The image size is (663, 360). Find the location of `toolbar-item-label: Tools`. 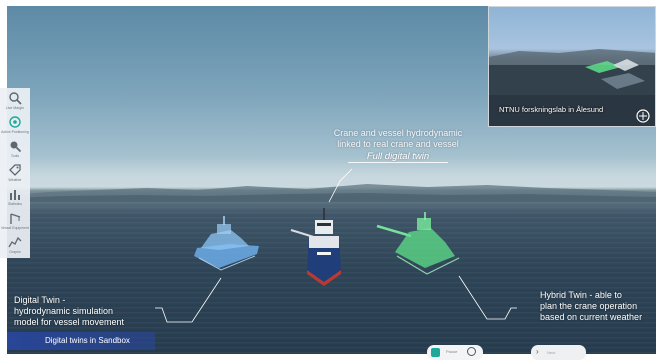

toolbar-item-label: Tools is located at coordinates (15, 155).